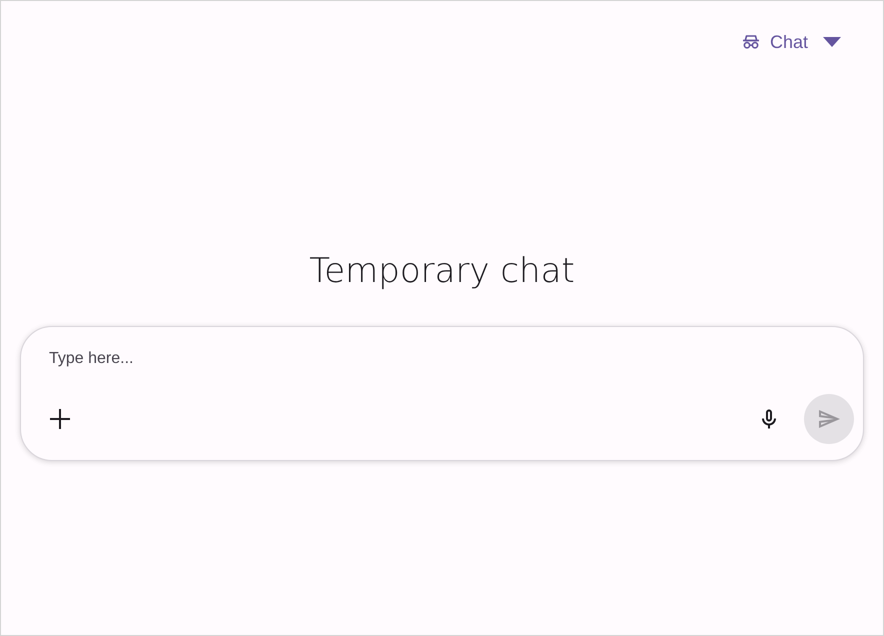  What do you see at coordinates (769, 419) in the screenshot?
I see `microphone-icon` at bounding box center [769, 419].